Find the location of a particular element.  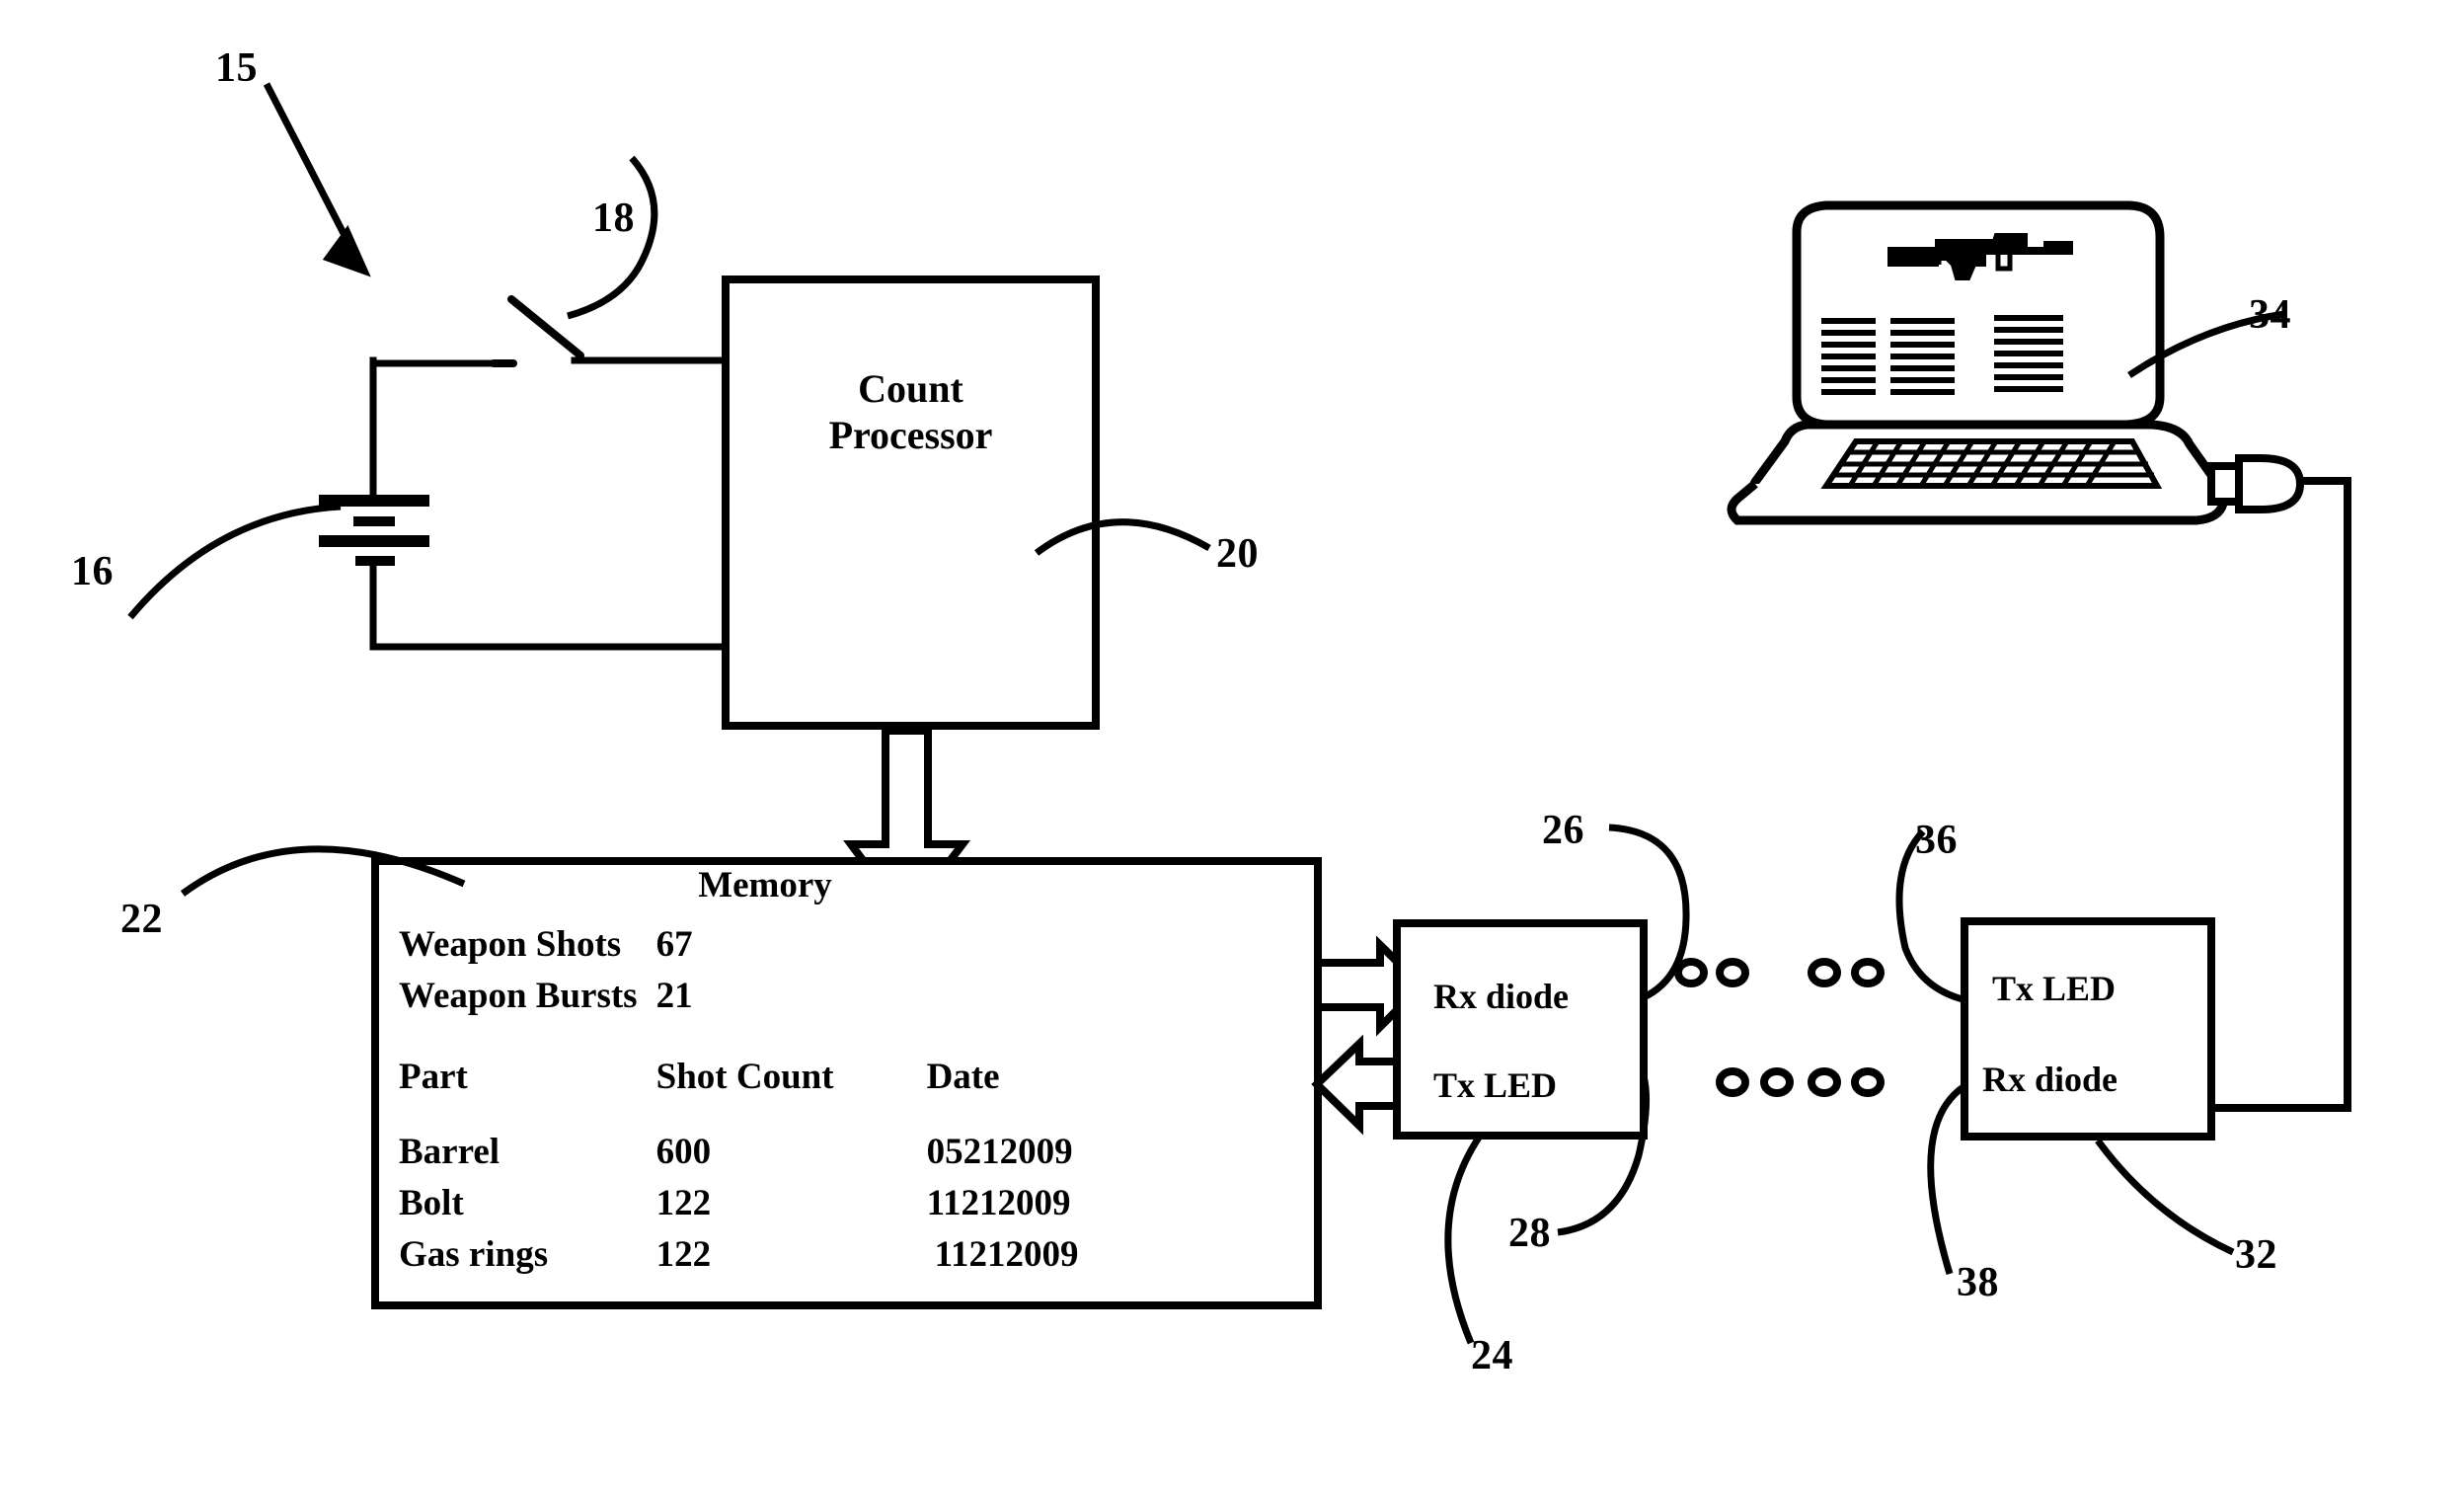

ref-numeral-20: 20 is located at coordinates (1237, 554).